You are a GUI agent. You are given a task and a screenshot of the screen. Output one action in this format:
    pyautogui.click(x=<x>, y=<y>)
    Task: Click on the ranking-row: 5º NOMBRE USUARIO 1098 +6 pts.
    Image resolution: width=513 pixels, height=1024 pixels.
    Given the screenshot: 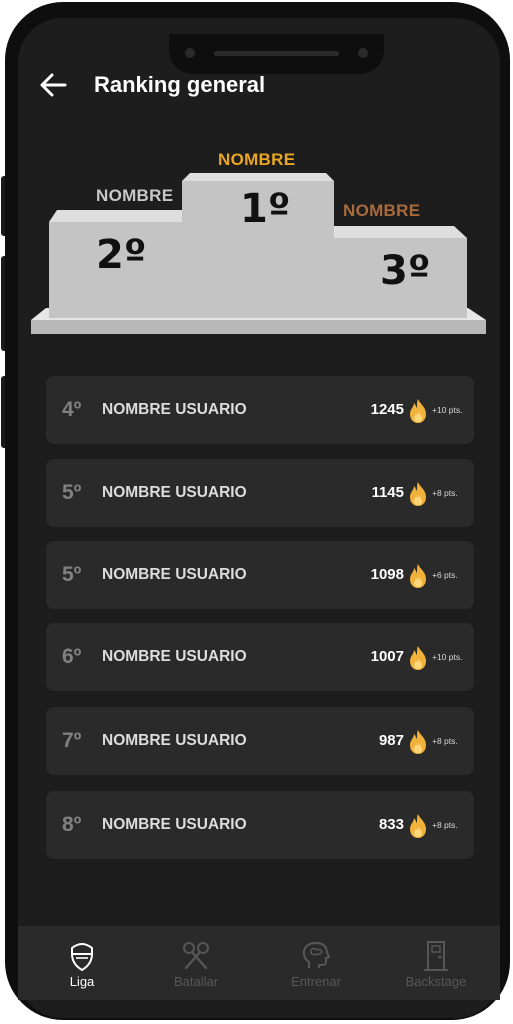 What is the action you would take?
    pyautogui.click(x=260, y=575)
    